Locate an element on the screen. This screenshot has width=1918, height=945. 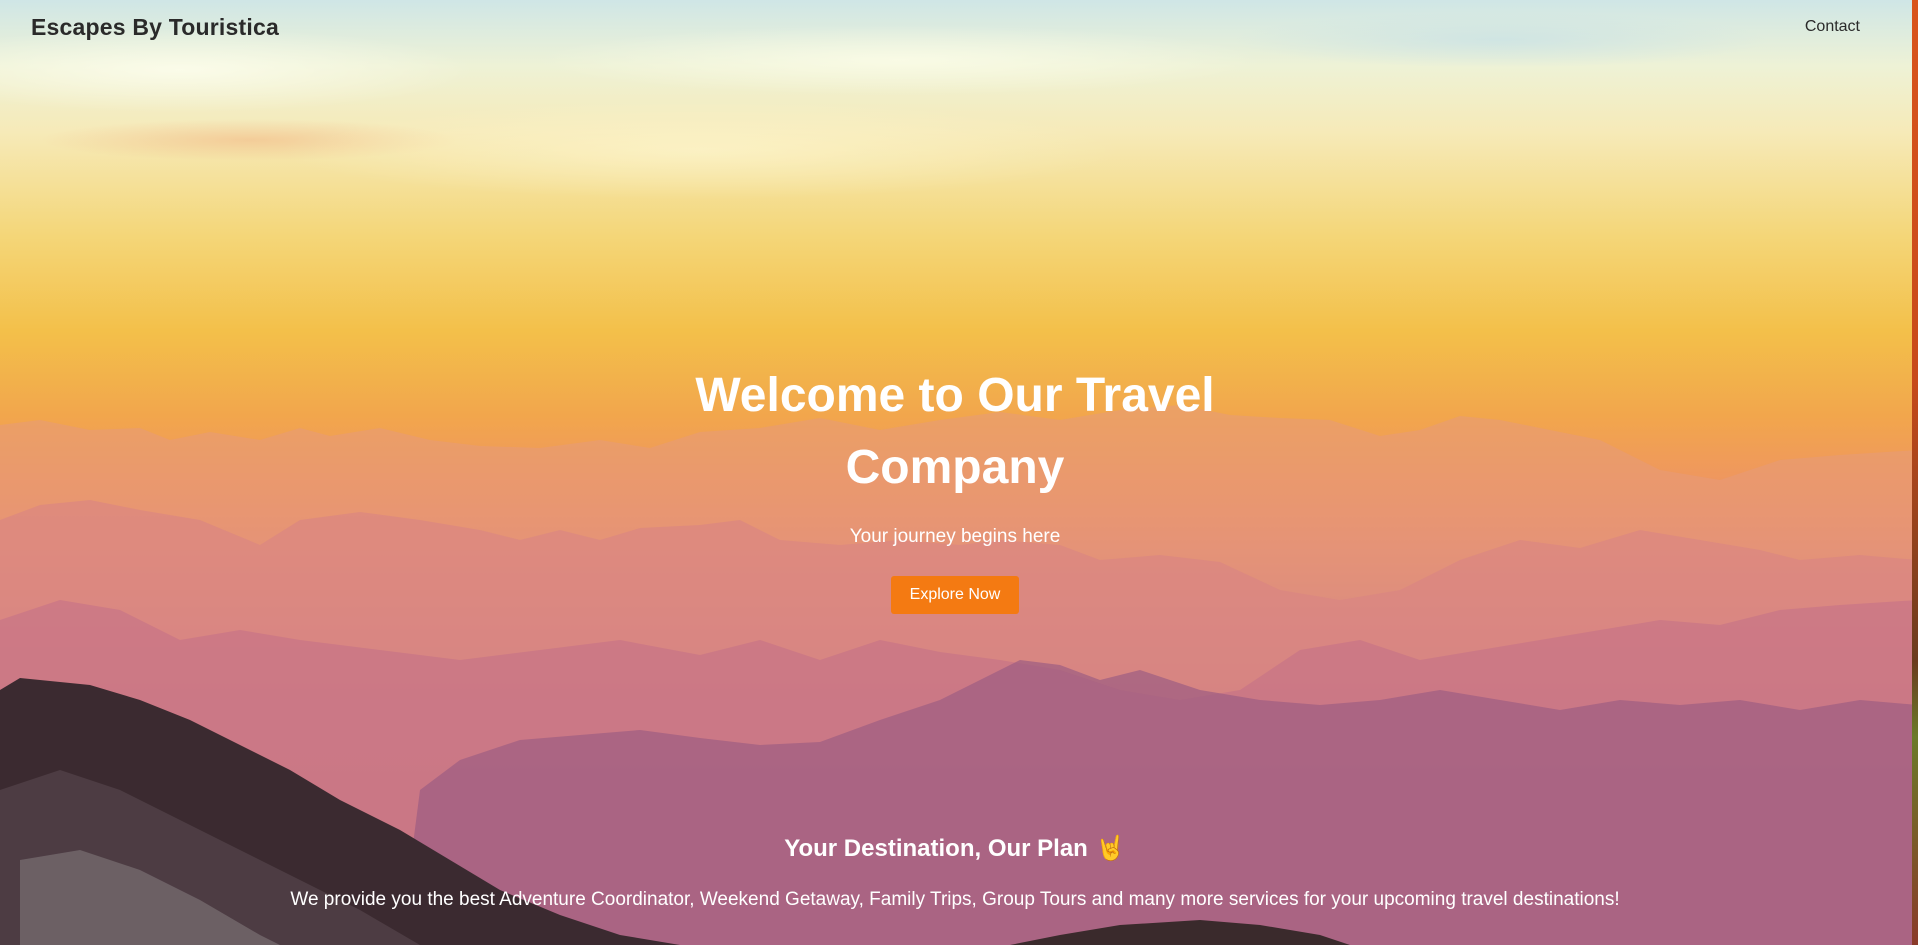
hero-title: Welcome to Our Travel Company is located at coordinates (955, 431).